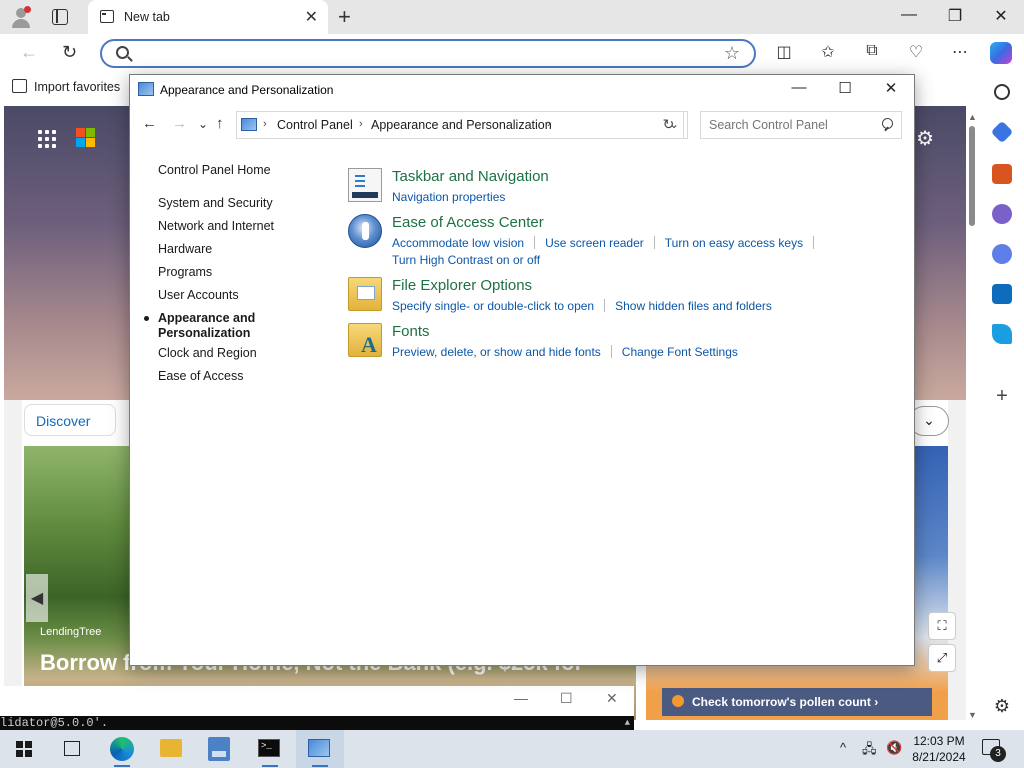 Image resolution: width=1024 pixels, height=768 pixels. Describe the element at coordinates (466, 260) in the screenshot. I see `link-turn-high-contrast: Turn High Contrast on or off` at that location.